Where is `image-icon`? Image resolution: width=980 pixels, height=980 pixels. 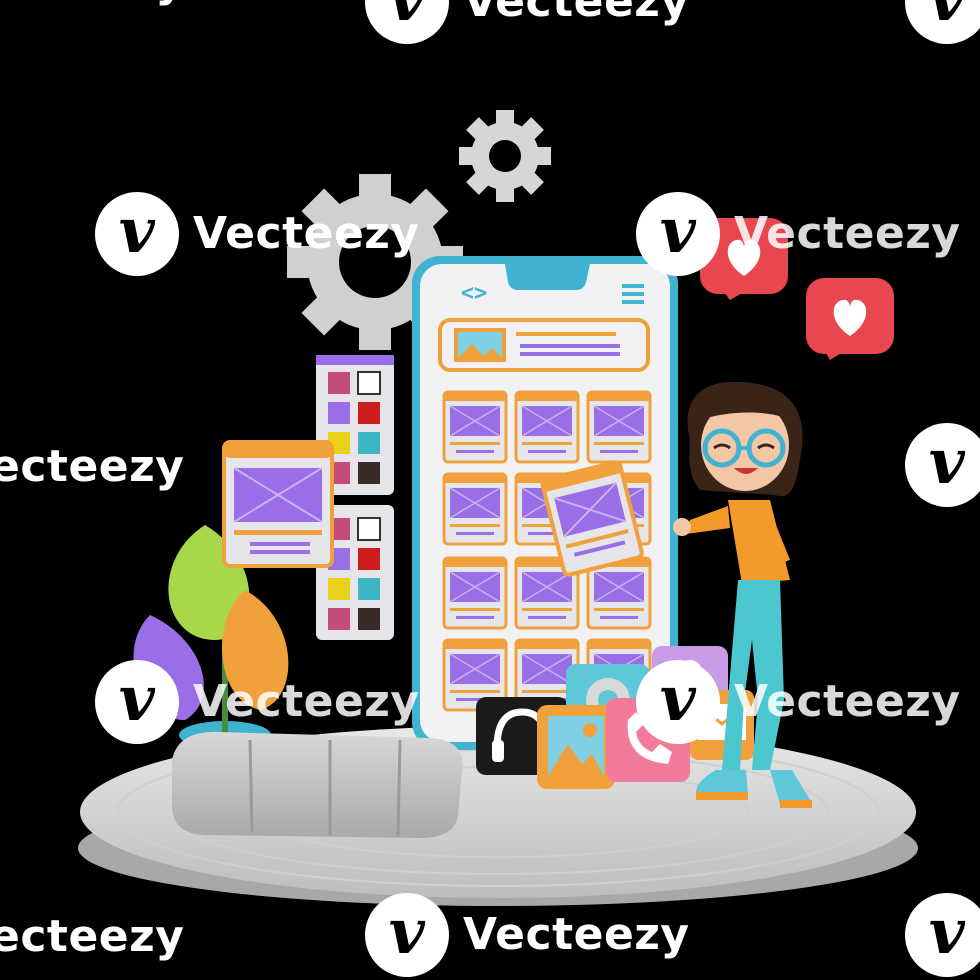 image-icon is located at coordinates (576, 747).